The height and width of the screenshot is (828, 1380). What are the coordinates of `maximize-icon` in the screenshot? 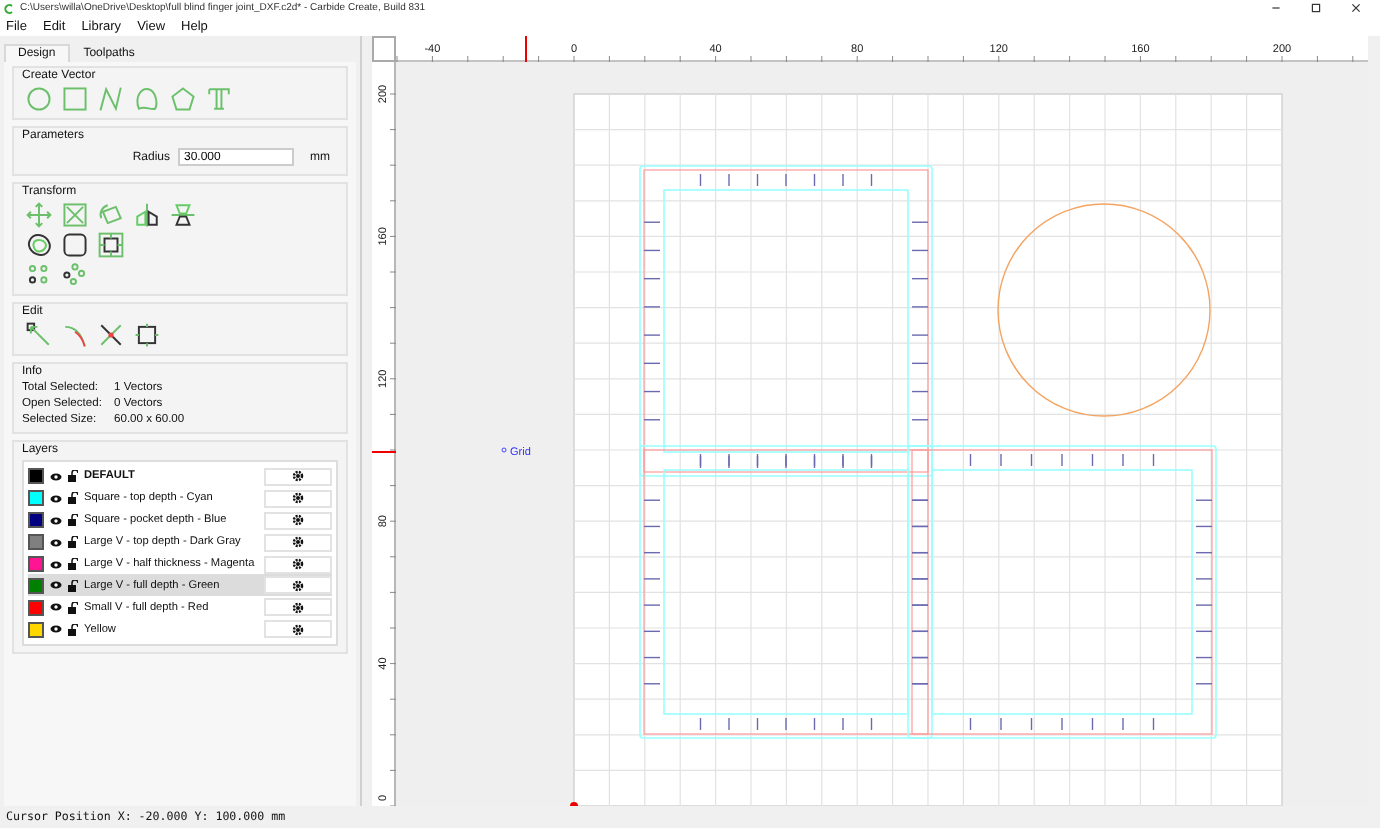 It's located at (1316, 8).